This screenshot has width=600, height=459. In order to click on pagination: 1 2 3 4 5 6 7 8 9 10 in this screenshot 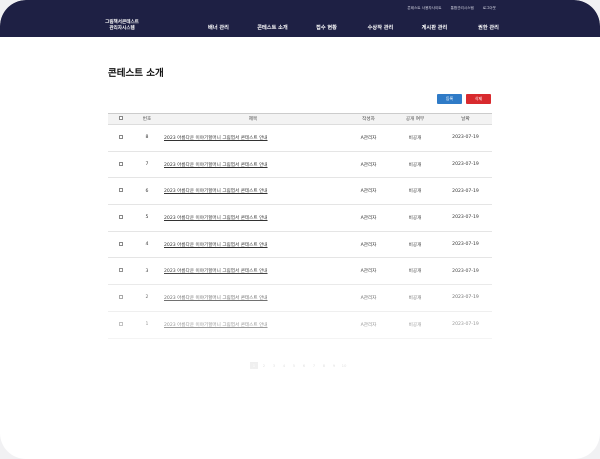, I will do `click(299, 365)`.